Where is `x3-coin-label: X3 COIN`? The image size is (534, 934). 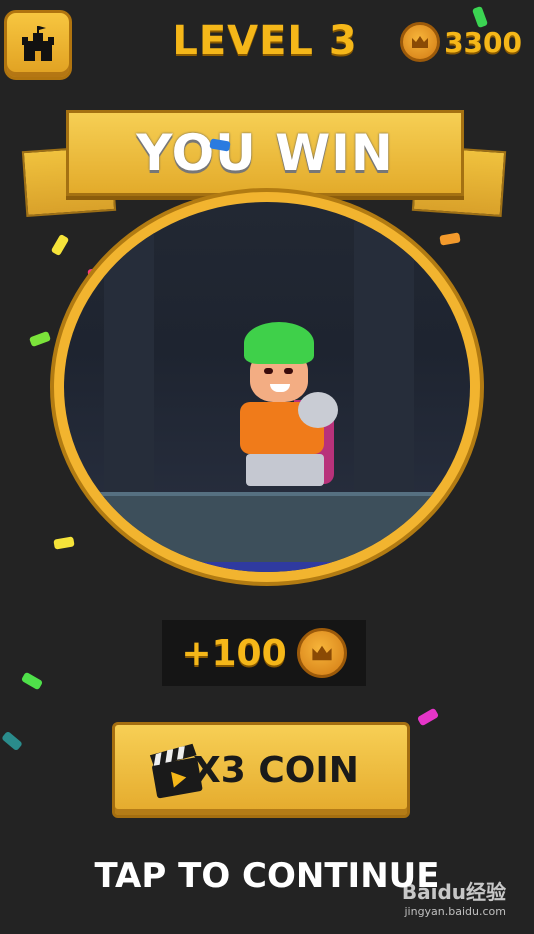
x3-coin-label: X3 COIN is located at coordinates (276, 770).